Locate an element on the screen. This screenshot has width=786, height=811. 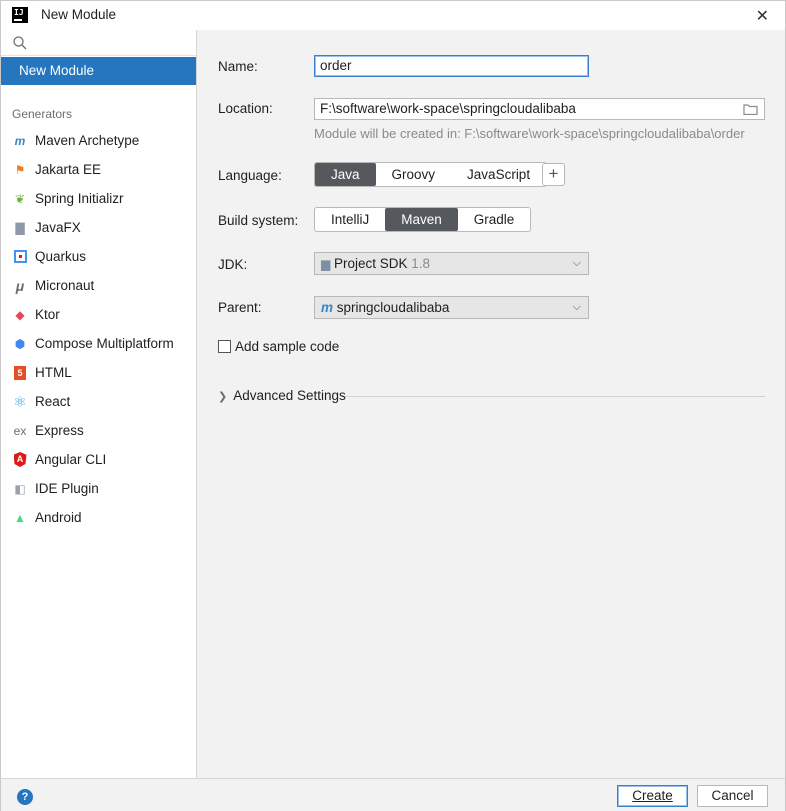
advanced-settings-toggle: ❯ Advanced Settings is located at coordinates (282, 395).